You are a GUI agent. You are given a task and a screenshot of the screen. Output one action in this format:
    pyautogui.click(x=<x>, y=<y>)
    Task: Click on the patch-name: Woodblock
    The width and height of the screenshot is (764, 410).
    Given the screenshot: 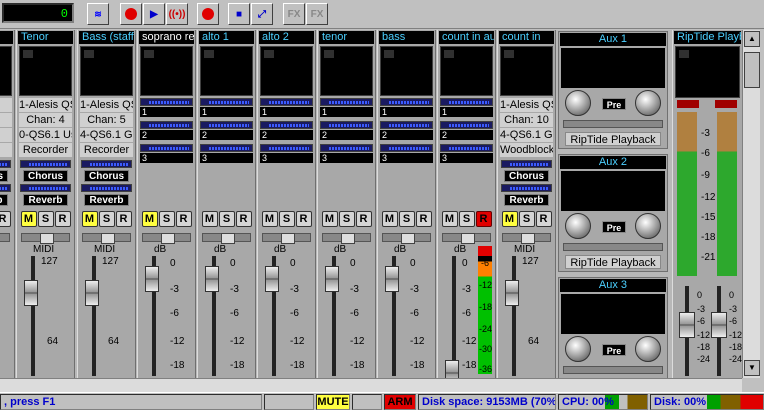 What is the action you would take?
    pyautogui.click(x=526, y=150)
    